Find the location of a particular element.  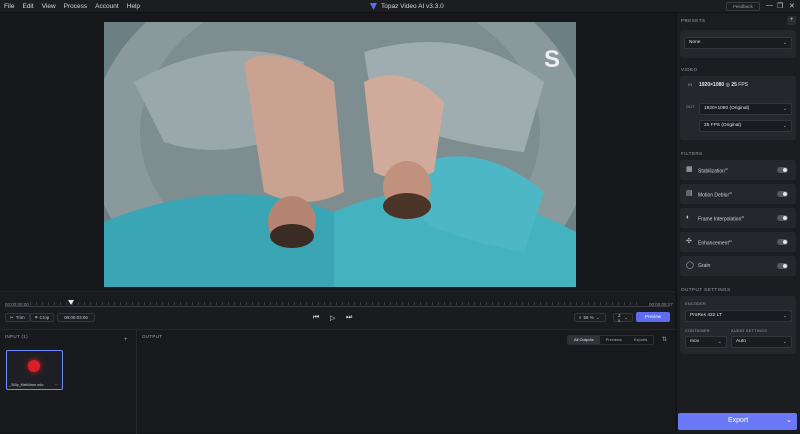

tab-previews: Previews is located at coordinates (614, 340).